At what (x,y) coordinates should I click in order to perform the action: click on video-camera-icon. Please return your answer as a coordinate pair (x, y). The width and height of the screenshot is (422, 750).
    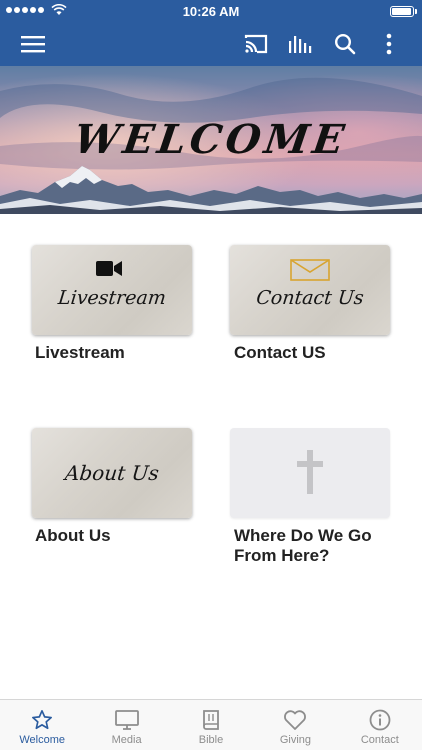
    Looking at the image, I should click on (109, 268).